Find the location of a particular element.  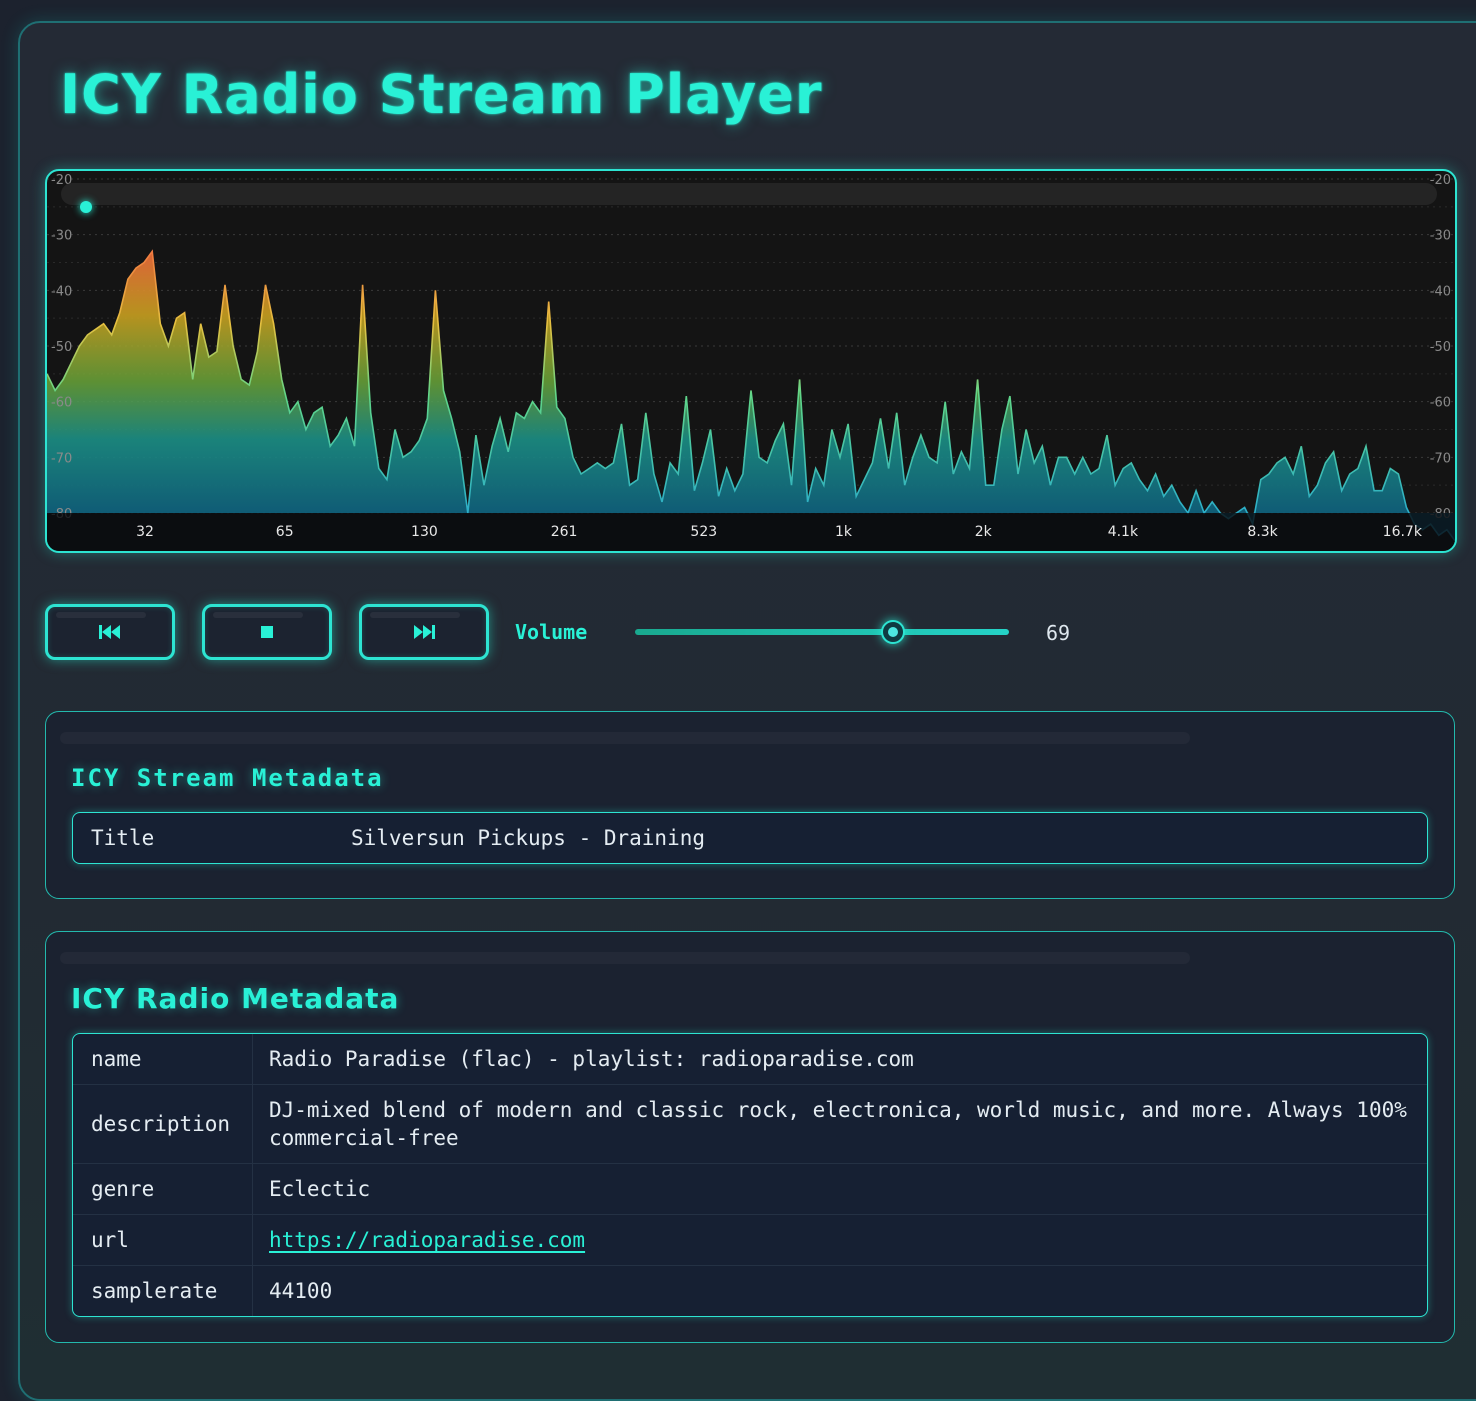

table-row: Title Silversun Pickups - Draining is located at coordinates (750, 838).